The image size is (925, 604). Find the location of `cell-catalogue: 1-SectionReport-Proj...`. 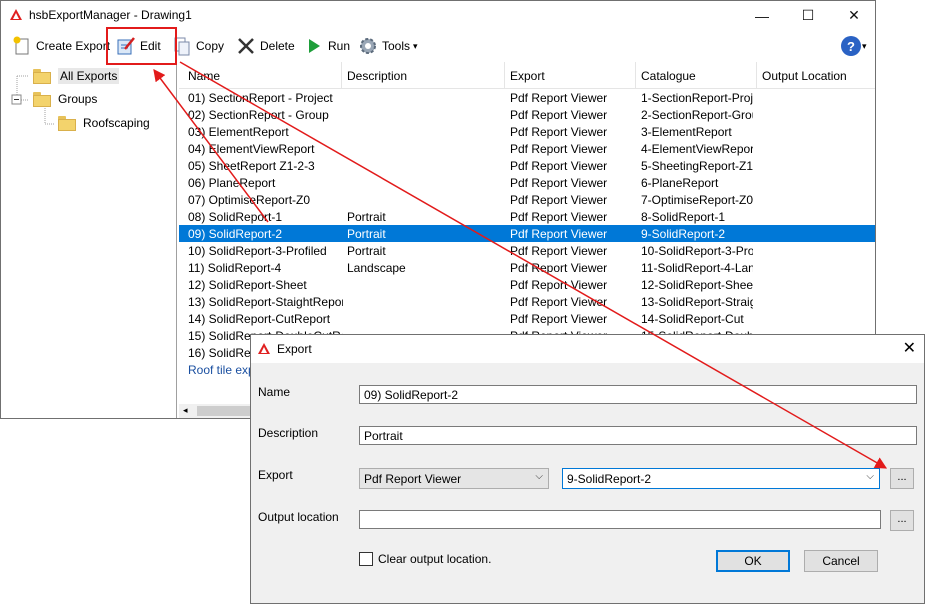

cell-catalogue: 1-SectionReport-Proj... is located at coordinates (697, 98).